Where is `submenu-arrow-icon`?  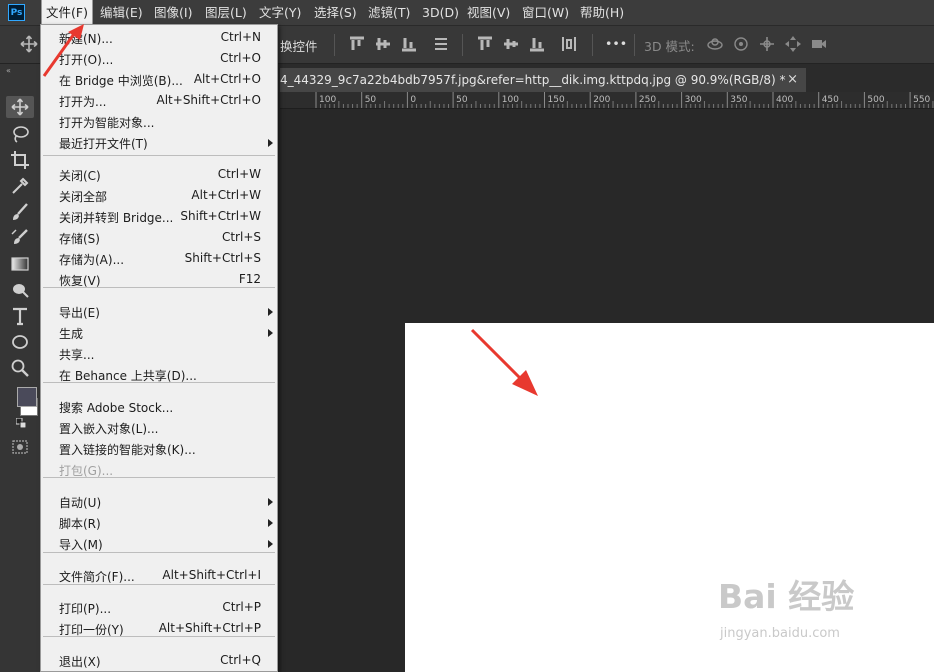 submenu-arrow-icon is located at coordinates (270, 544).